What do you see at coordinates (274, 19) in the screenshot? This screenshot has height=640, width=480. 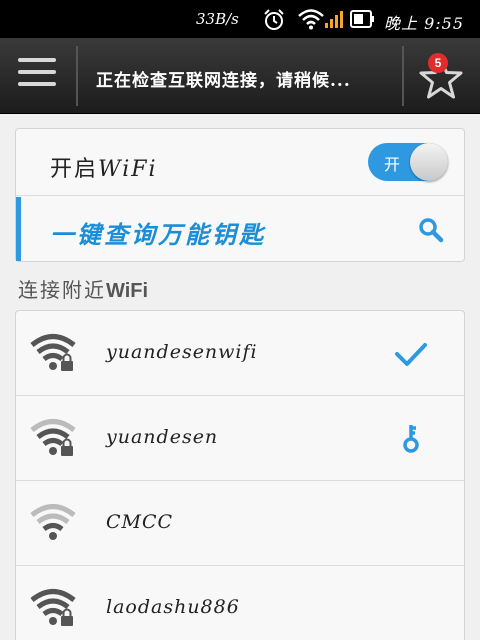 I see `alarm-icon` at bounding box center [274, 19].